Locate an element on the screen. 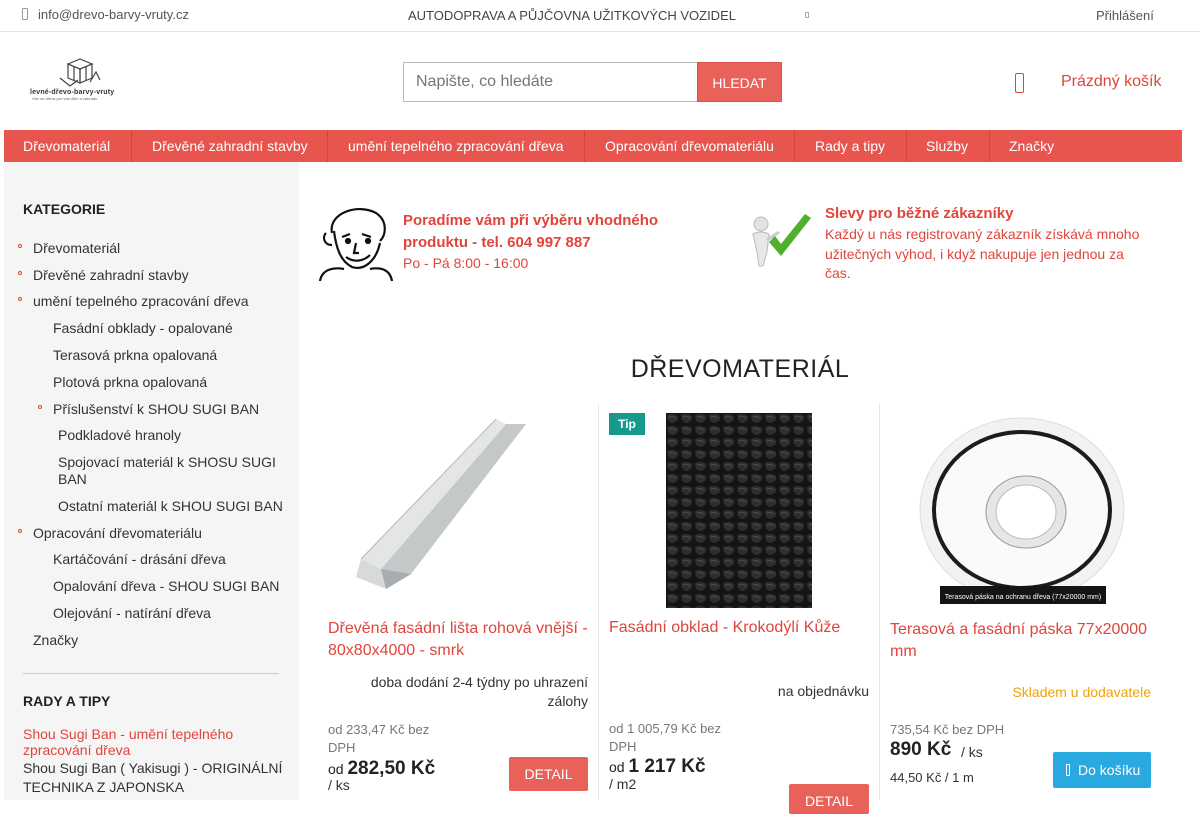 The image size is (1200, 818). product-availability: Skladem u dodavatele is located at coordinates (1081, 692).